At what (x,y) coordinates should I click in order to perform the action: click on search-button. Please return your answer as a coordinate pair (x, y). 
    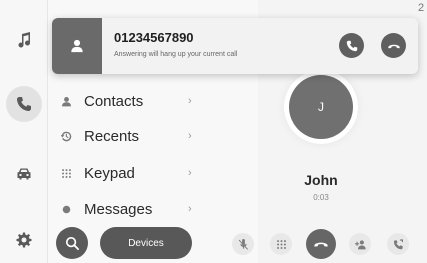
    Looking at the image, I should click on (72, 243).